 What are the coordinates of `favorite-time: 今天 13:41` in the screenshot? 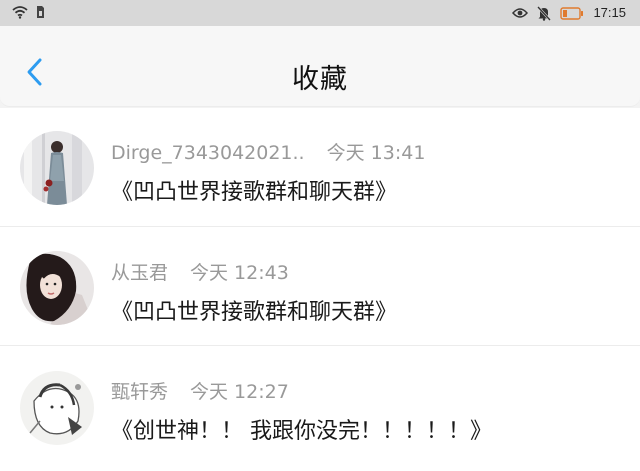 It's located at (376, 153).